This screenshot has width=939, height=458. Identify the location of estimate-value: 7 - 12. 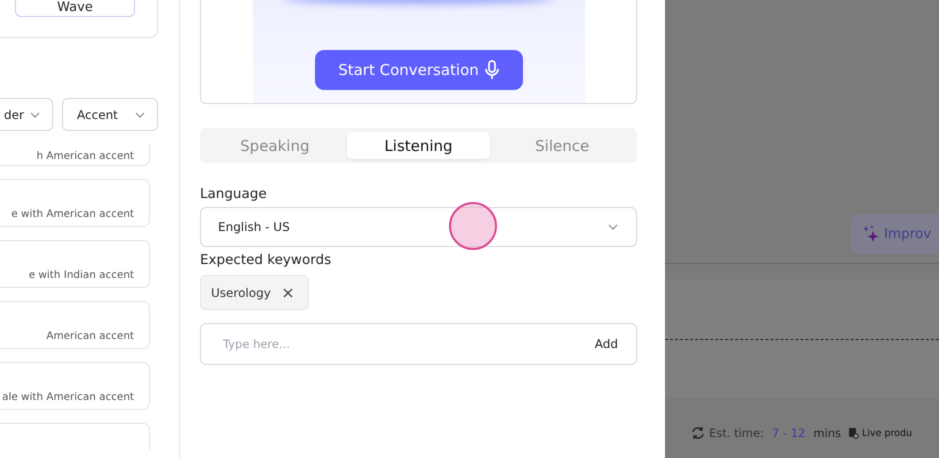
(789, 433).